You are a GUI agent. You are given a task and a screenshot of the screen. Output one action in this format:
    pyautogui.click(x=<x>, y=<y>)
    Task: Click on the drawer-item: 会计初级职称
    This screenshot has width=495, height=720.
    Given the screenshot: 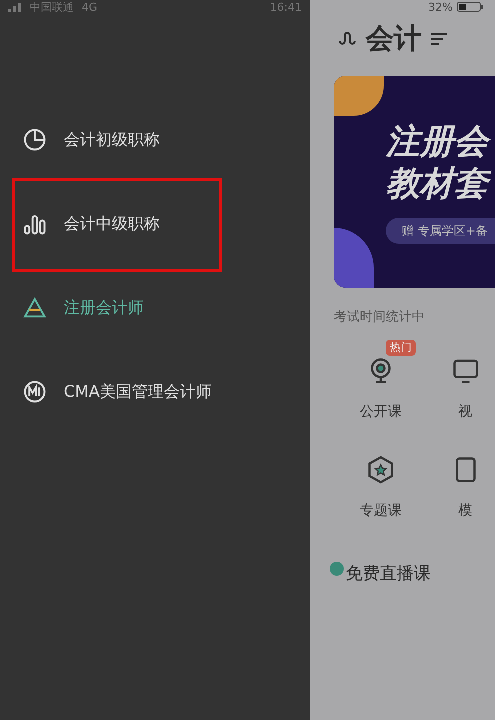 What is the action you would take?
    pyautogui.click(x=86, y=140)
    